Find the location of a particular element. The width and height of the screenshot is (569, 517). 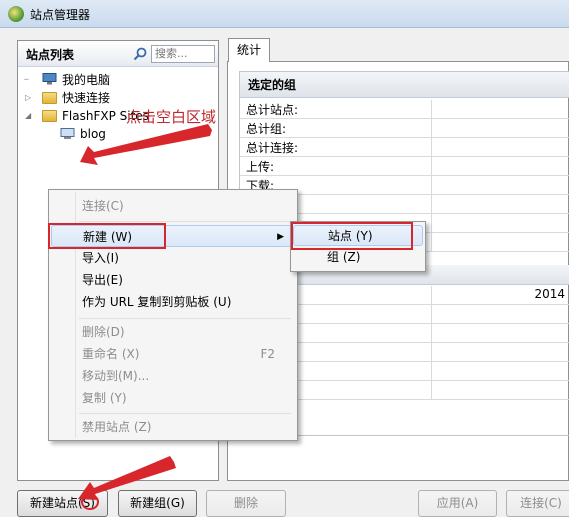

stats-value: 2014 is located at coordinates (549, 294).